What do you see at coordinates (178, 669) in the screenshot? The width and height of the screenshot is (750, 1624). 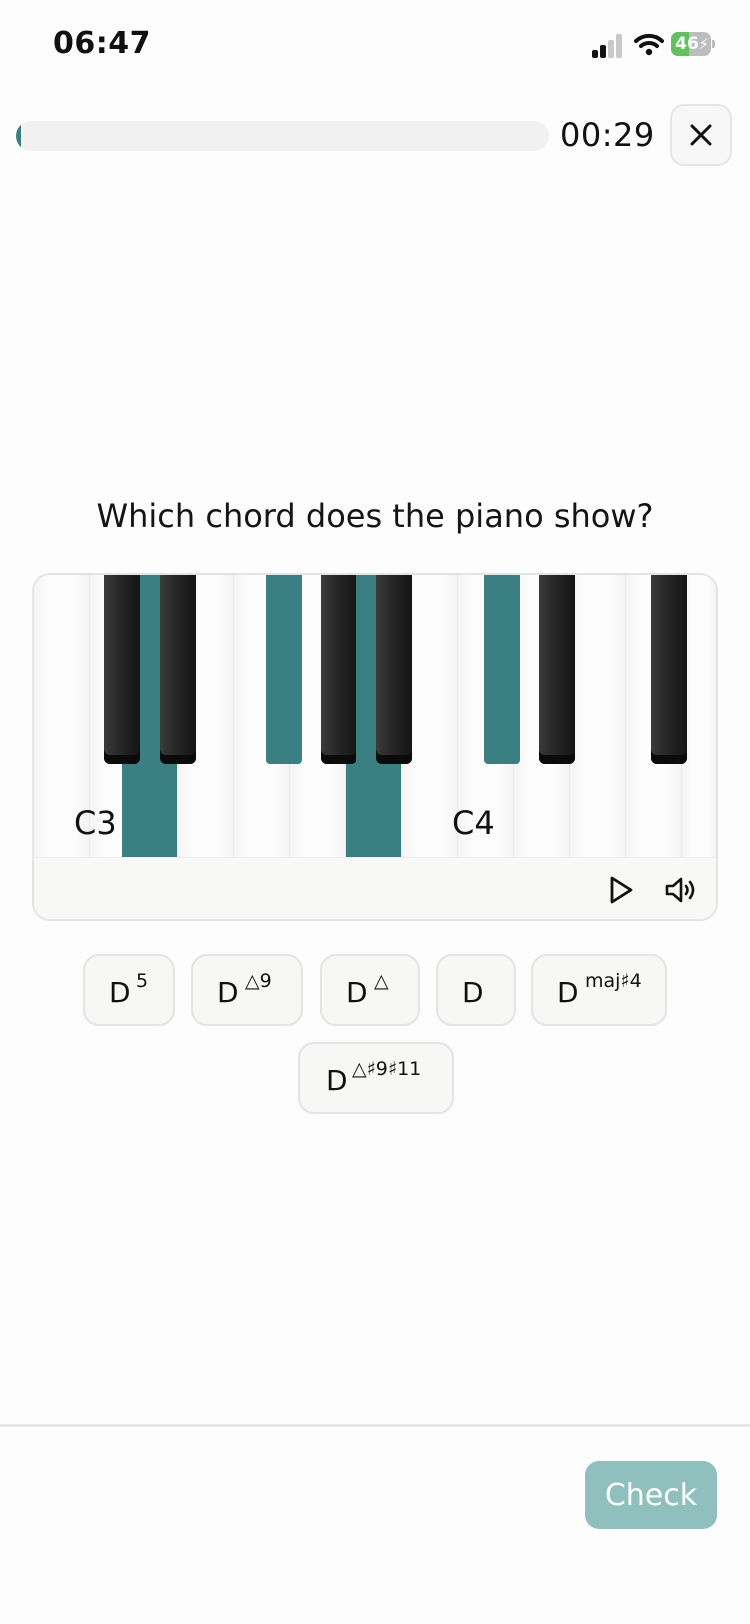 I see `black-key-d-sharp3` at bounding box center [178, 669].